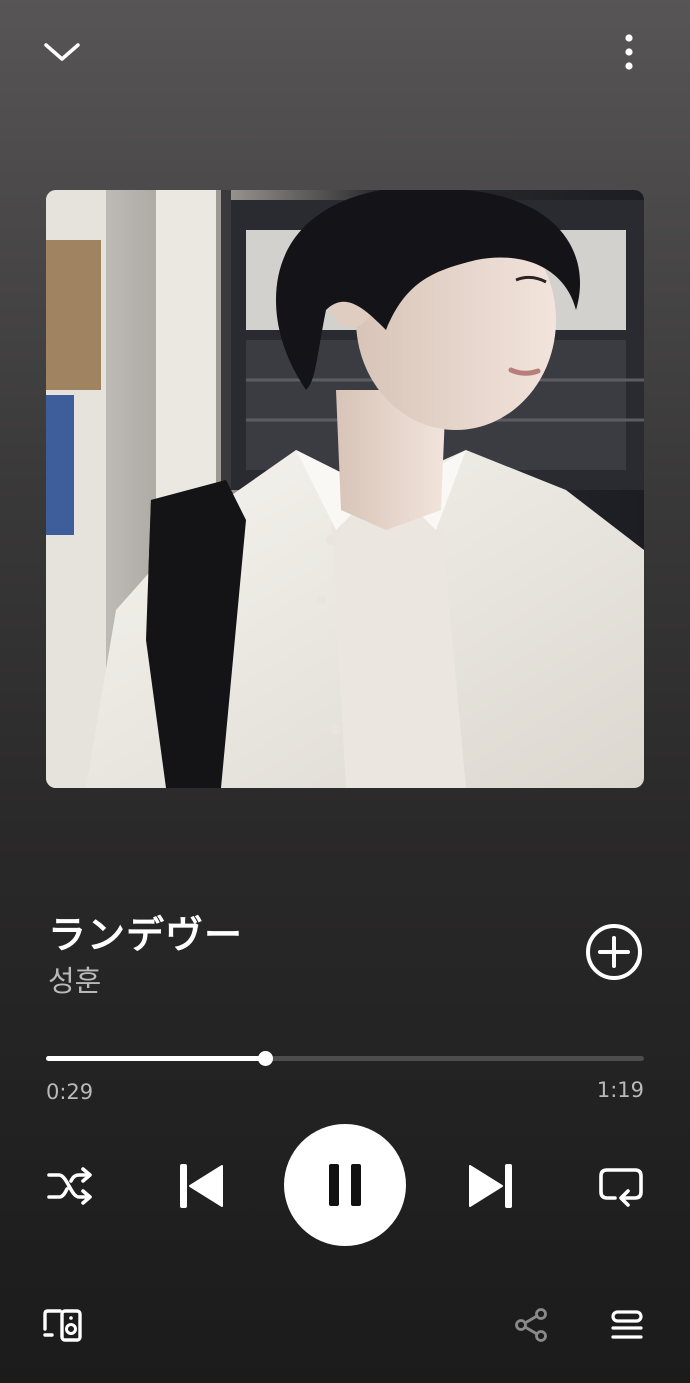 The width and height of the screenshot is (690, 1383). I want to click on add-to-library-button, so click(614, 952).